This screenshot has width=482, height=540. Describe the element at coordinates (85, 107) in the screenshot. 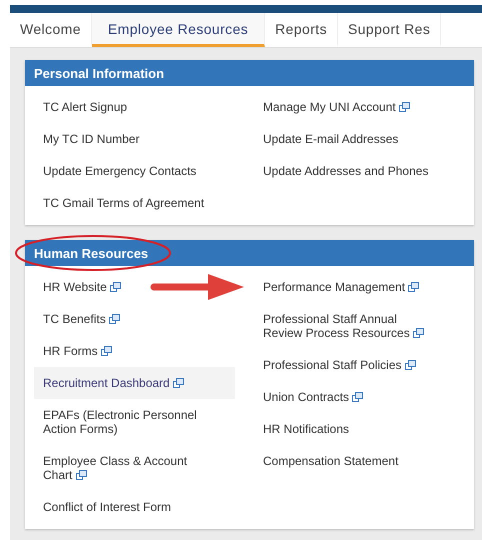

I see `link: TC Alert Signup` at that location.